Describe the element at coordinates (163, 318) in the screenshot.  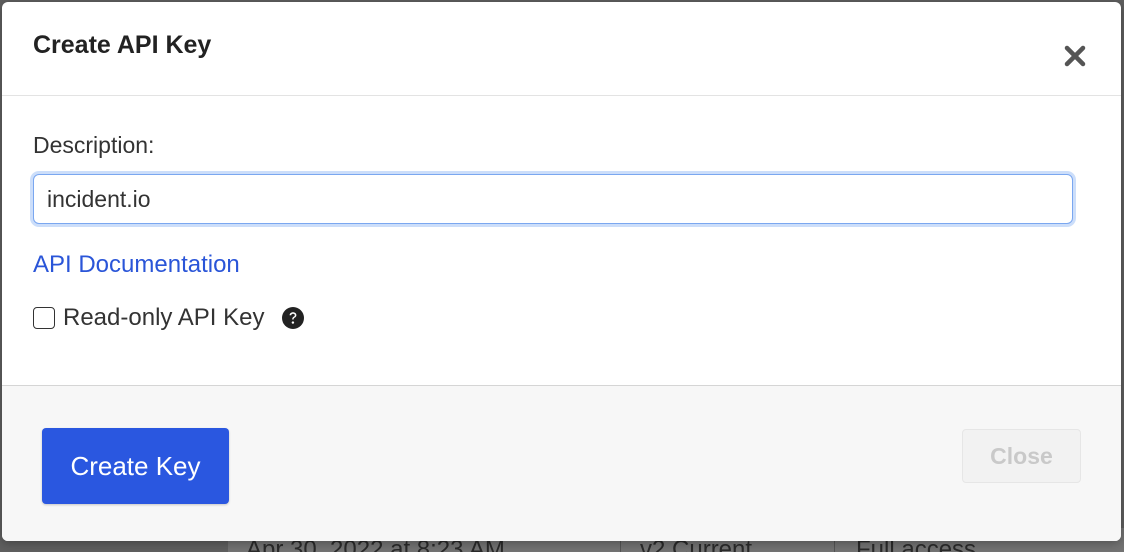
I see `readonly-label: Read-only API Key` at that location.